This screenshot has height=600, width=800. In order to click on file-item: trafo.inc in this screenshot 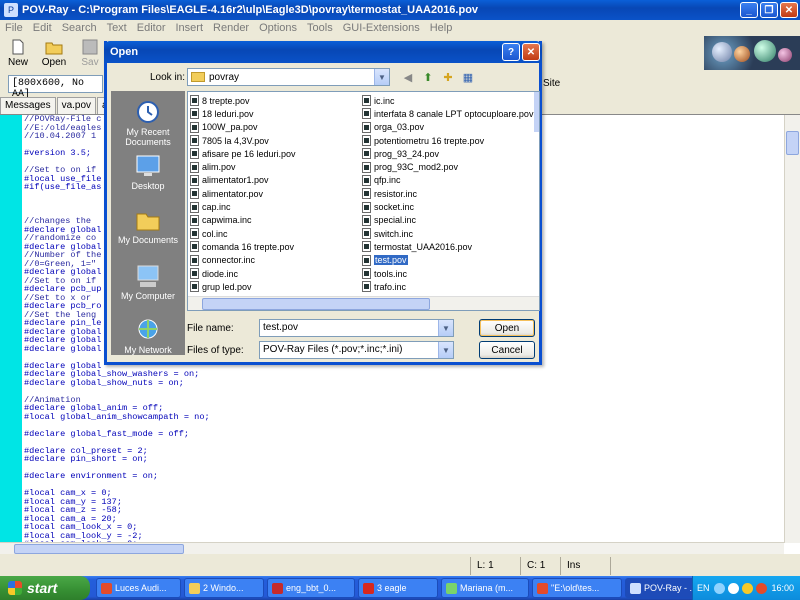, I will do `click(447, 286)`.